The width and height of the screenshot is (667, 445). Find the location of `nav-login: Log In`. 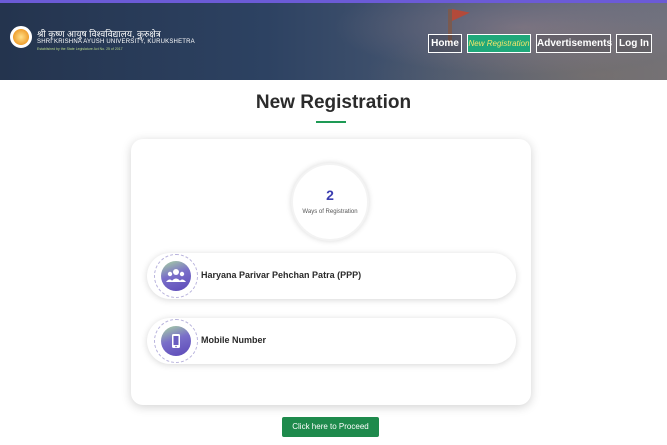

nav-login: Log In is located at coordinates (634, 43).